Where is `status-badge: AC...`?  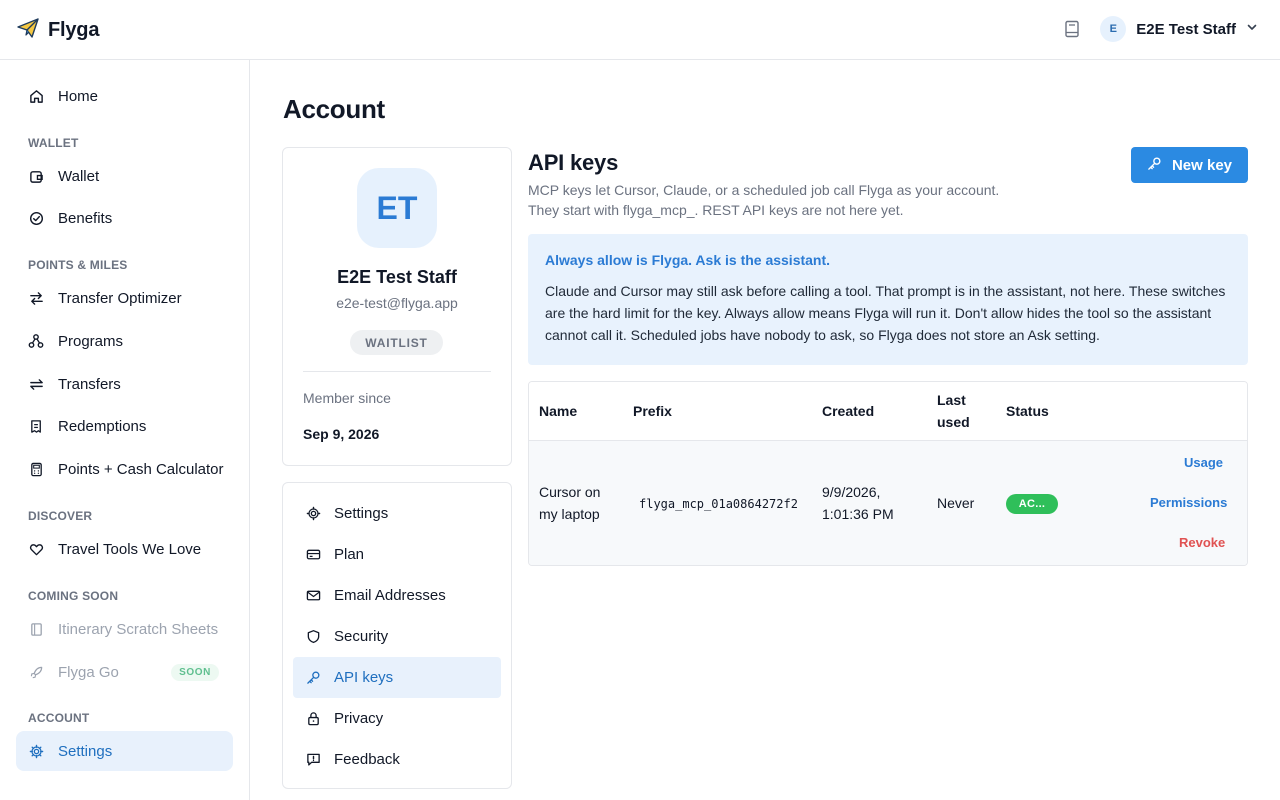
status-badge: AC... is located at coordinates (1032, 504).